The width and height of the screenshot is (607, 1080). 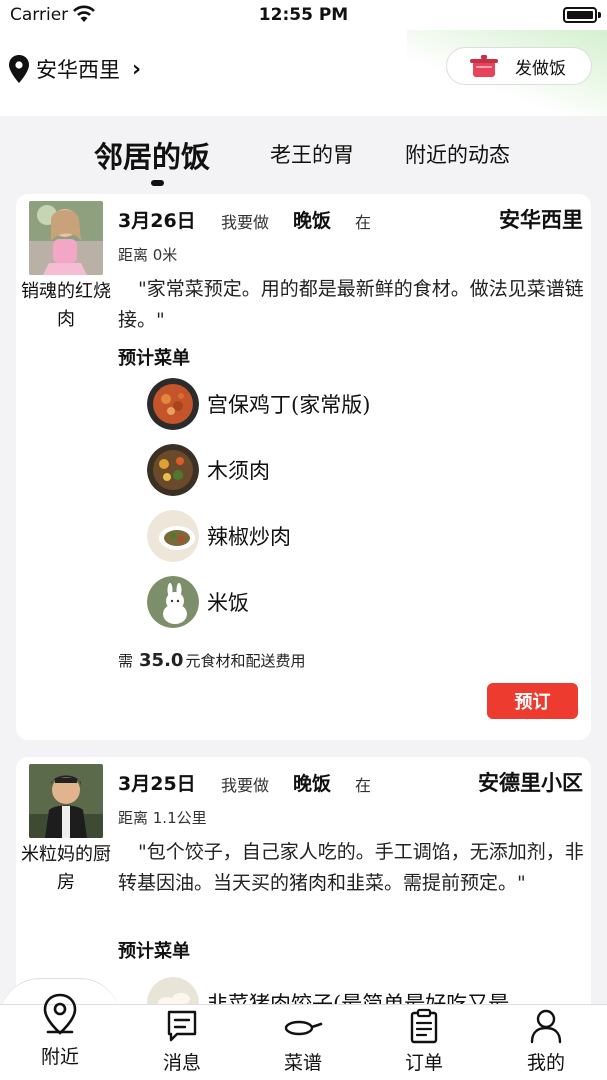 I want to click on dish-item: 辣椒炒肉, so click(x=219, y=536).